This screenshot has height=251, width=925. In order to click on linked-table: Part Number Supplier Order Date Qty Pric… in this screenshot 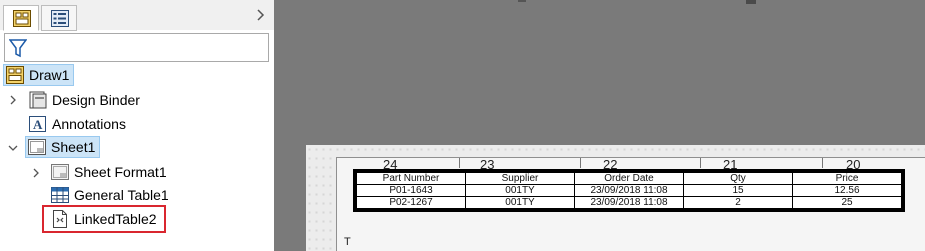, I will do `click(629, 190)`.